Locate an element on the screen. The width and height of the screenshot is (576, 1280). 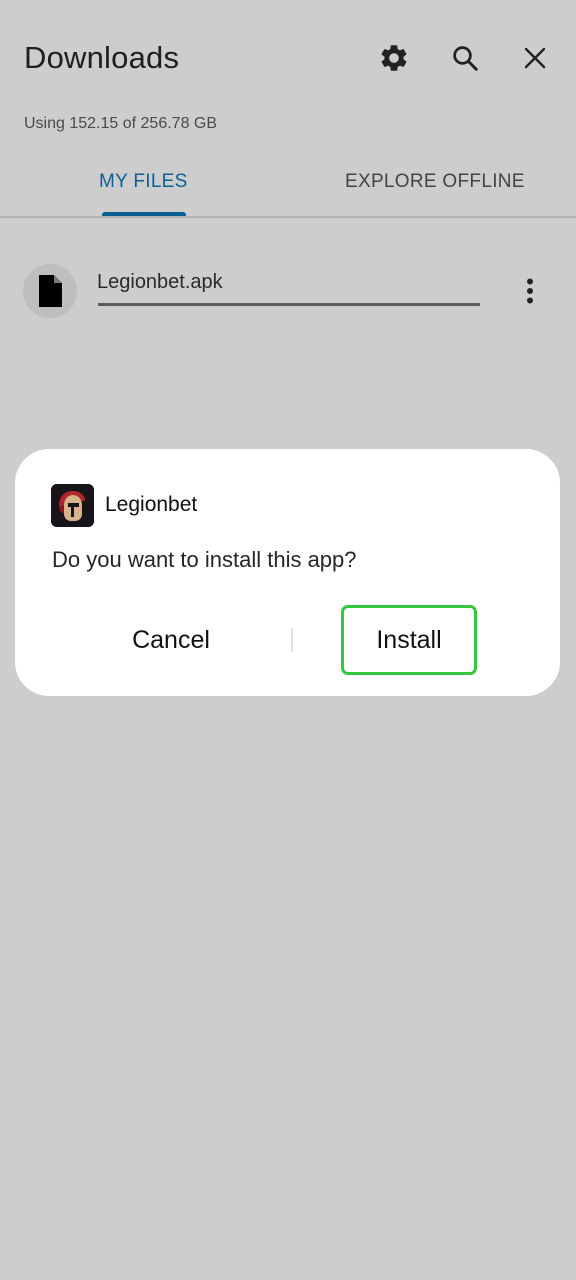
gear-icon is located at coordinates (394, 58).